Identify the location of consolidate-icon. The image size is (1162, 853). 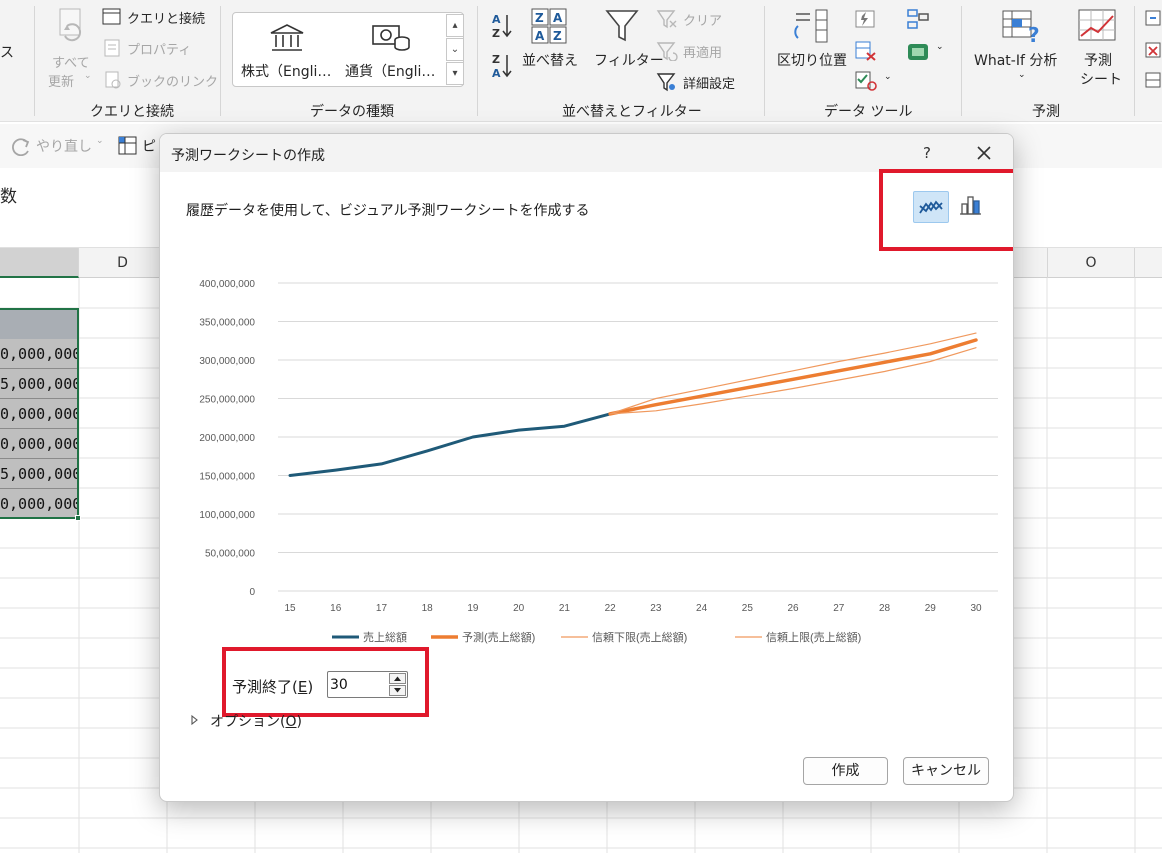
(918, 19).